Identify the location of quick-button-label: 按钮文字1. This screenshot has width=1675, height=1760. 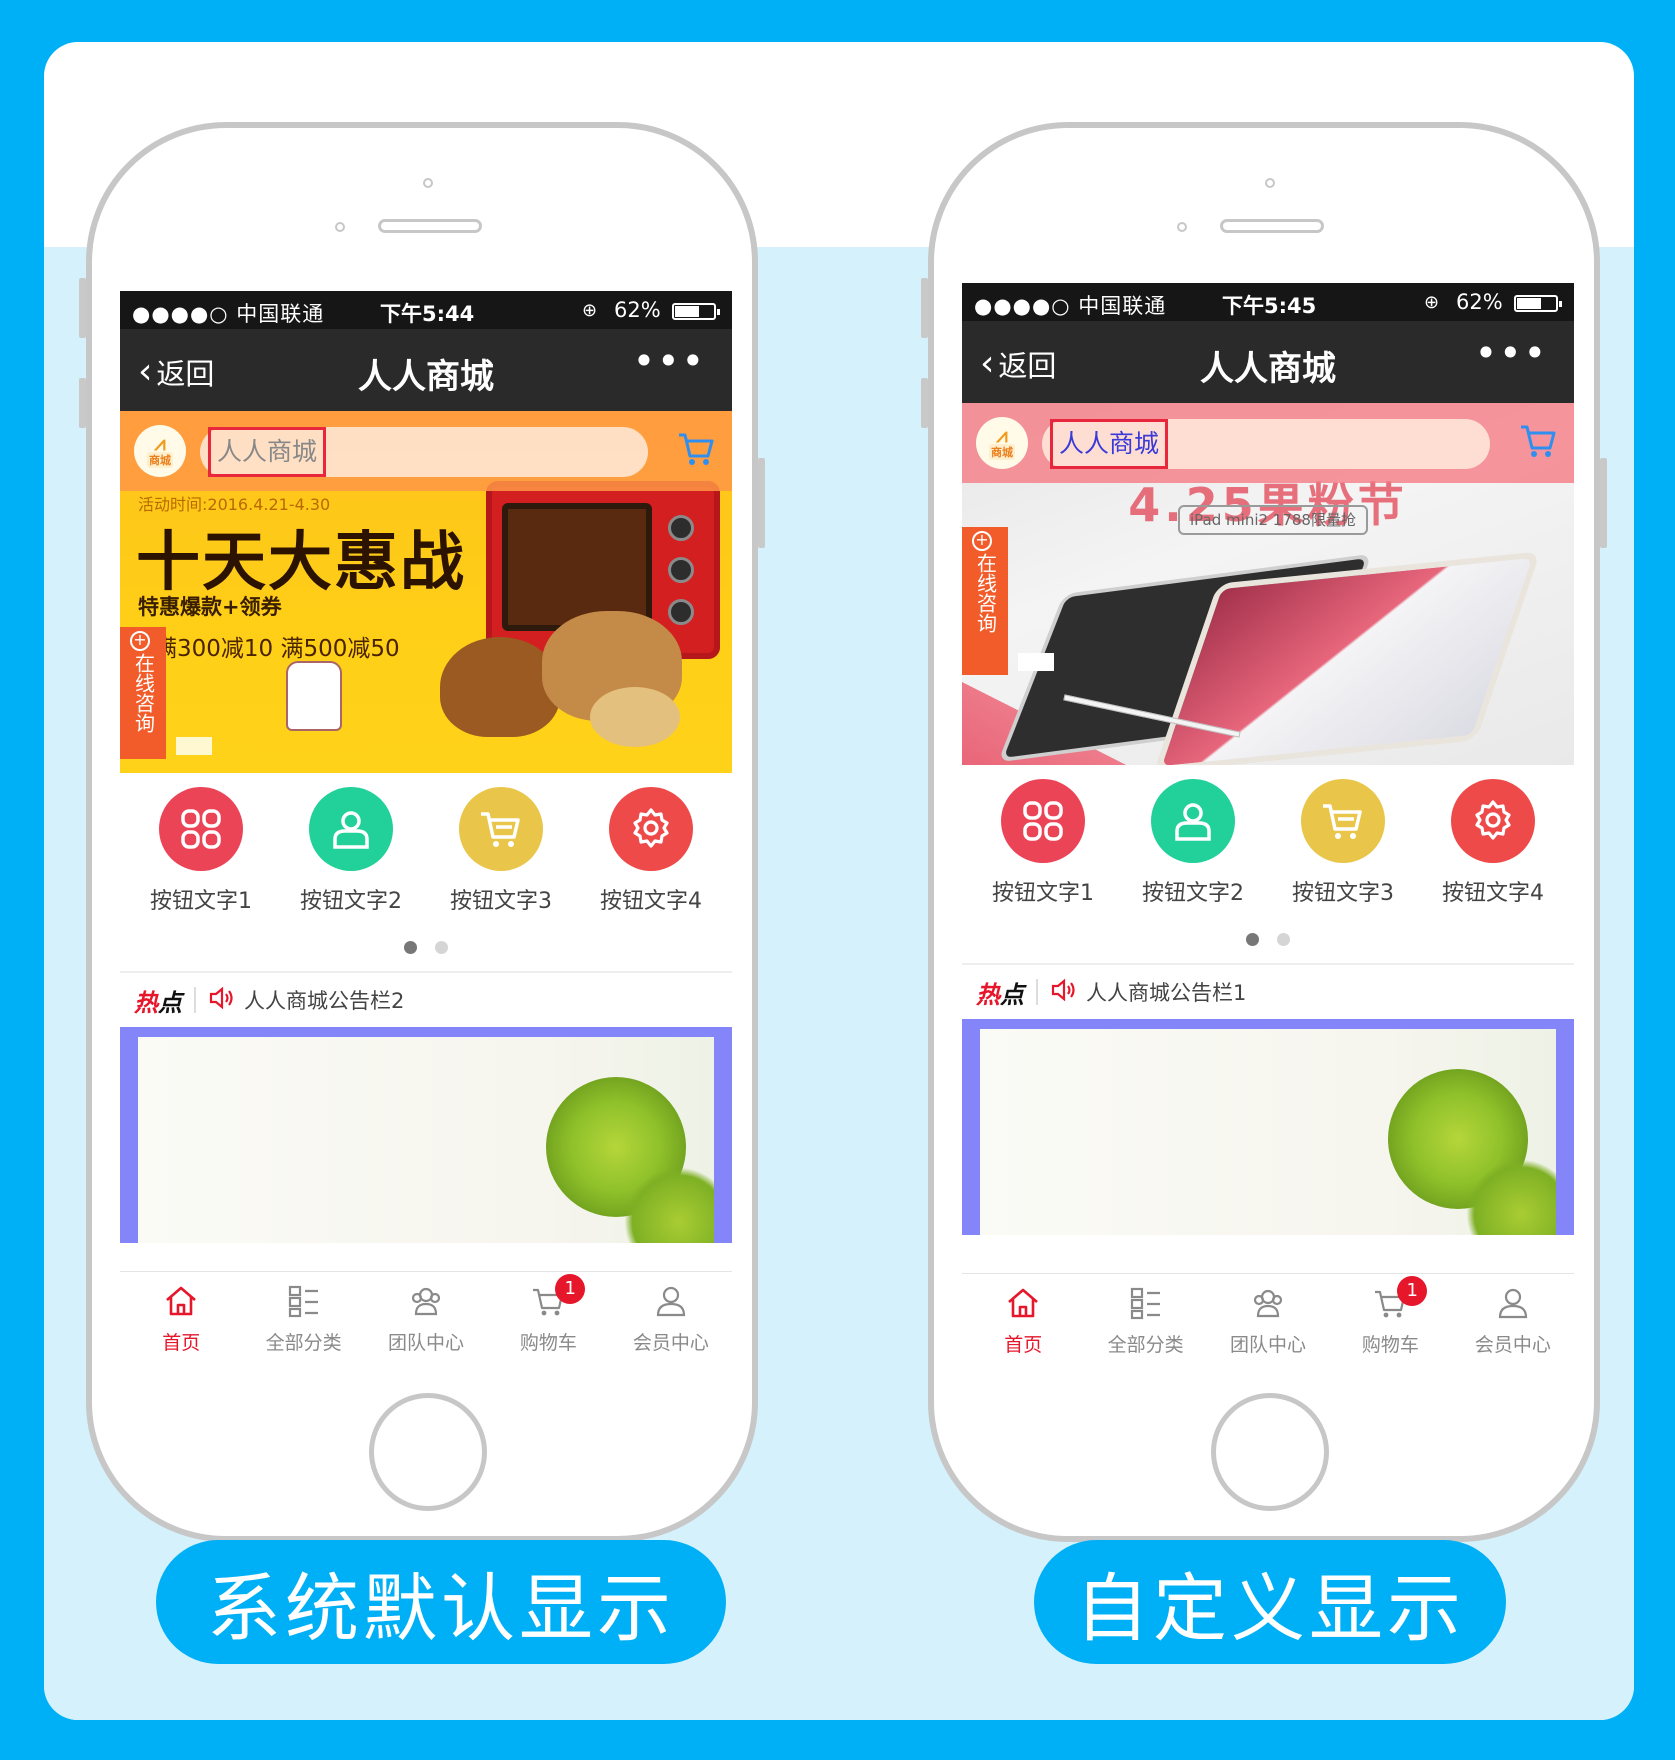
(201, 901).